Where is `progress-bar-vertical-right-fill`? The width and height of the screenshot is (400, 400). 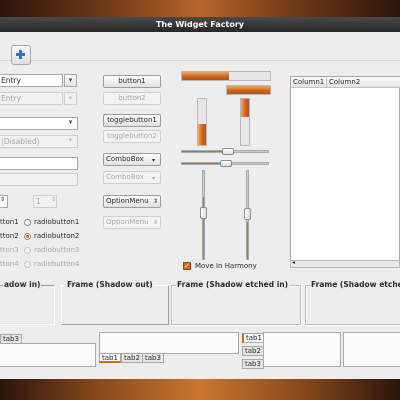
progress-bar-vertical-right-fill is located at coordinates (245, 108).